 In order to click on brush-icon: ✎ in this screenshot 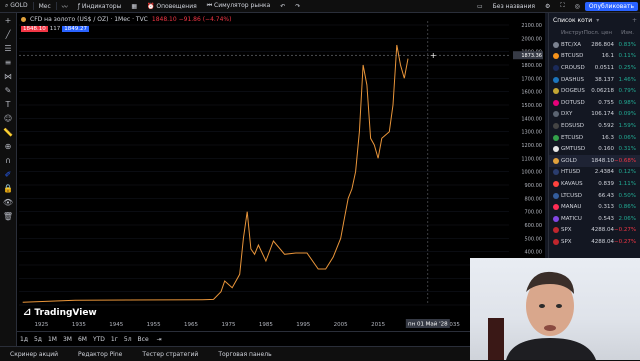, I will do `click(8, 90)`.